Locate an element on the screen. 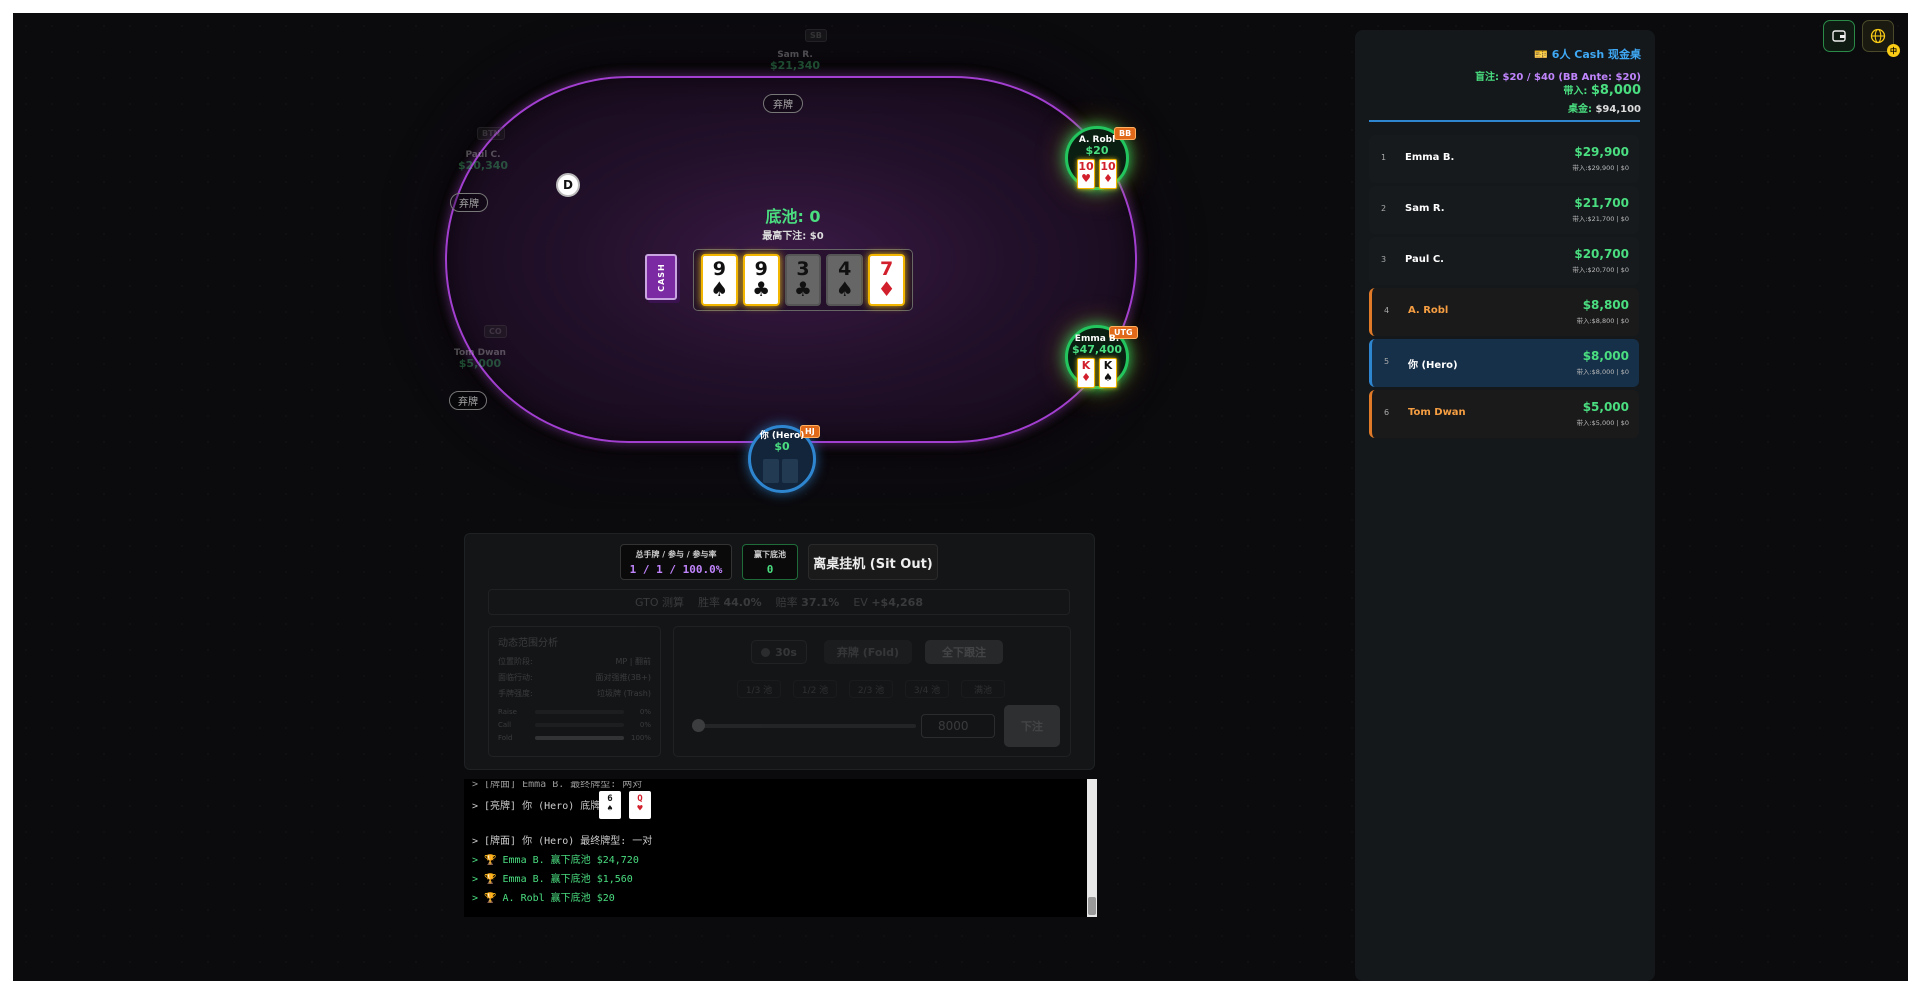 The width and height of the screenshot is (1920, 993). seat-utg-hole-cards: K ♦ K ♠ is located at coordinates (1097, 373).